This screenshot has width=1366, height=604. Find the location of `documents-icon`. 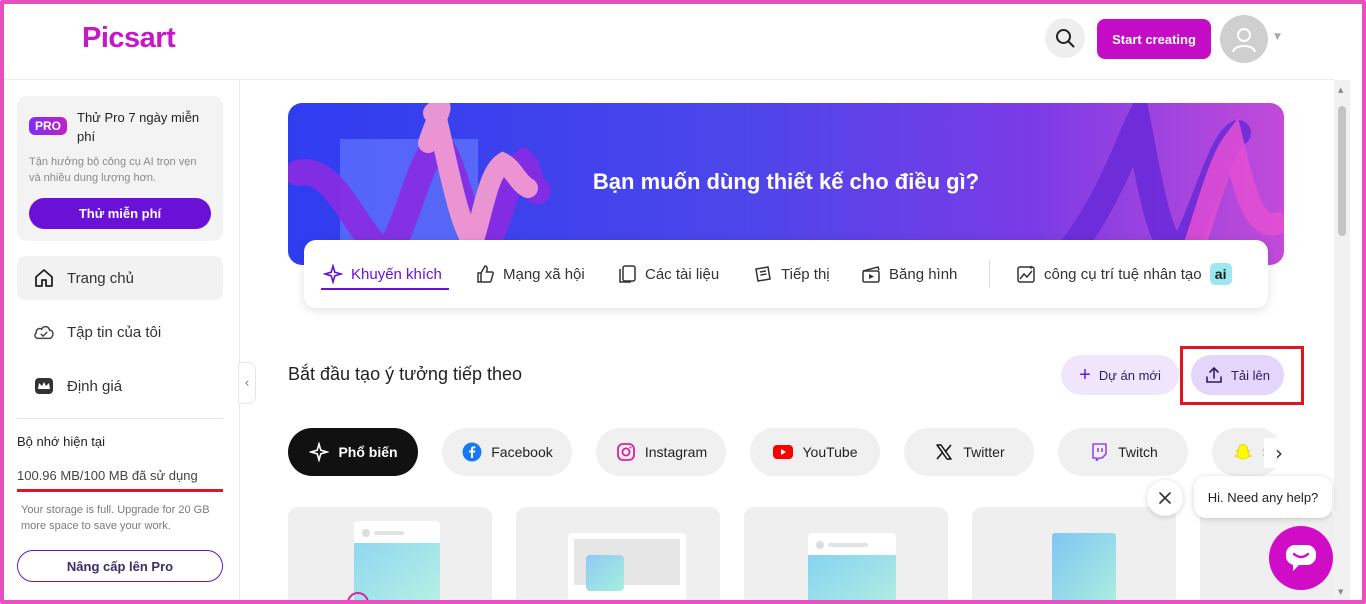

documents-icon is located at coordinates (627, 274).